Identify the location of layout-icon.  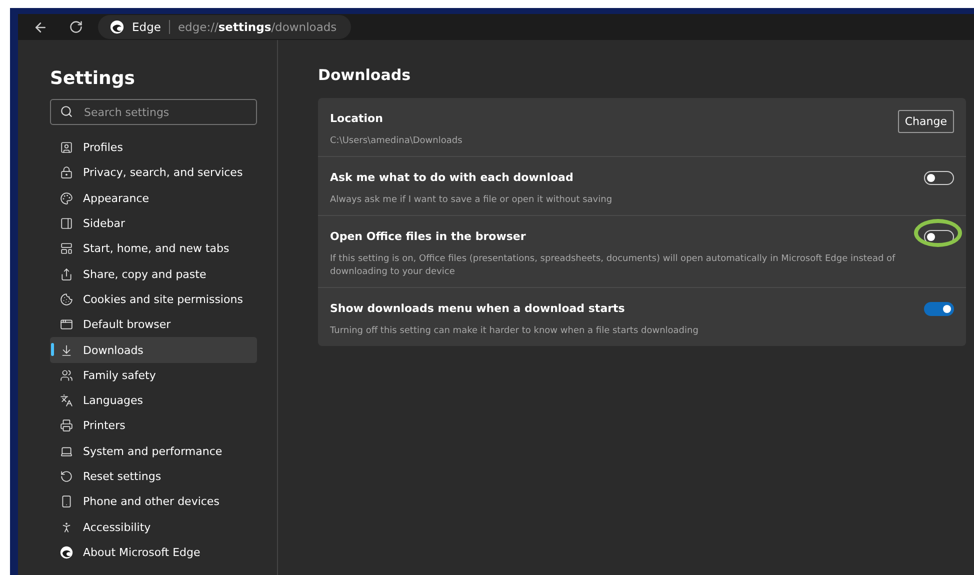
(66, 249).